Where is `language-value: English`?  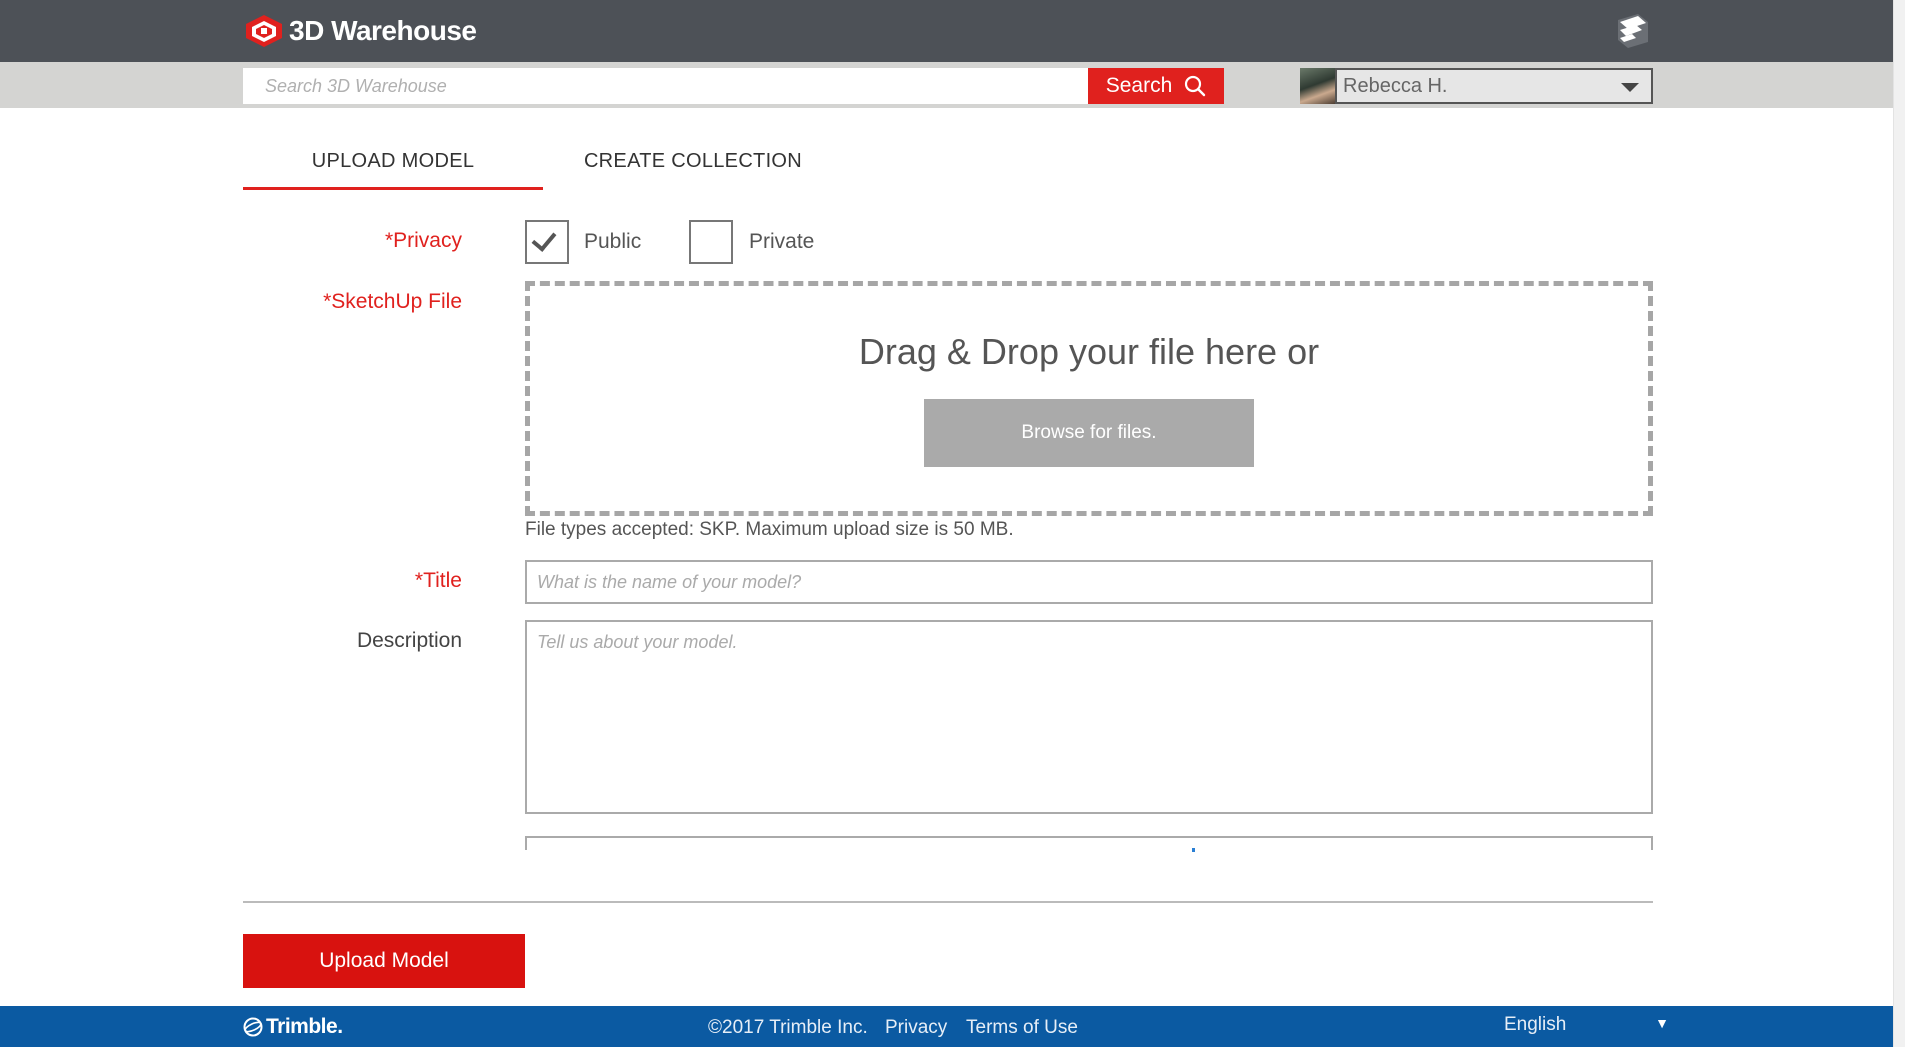 language-value: English is located at coordinates (1535, 1024).